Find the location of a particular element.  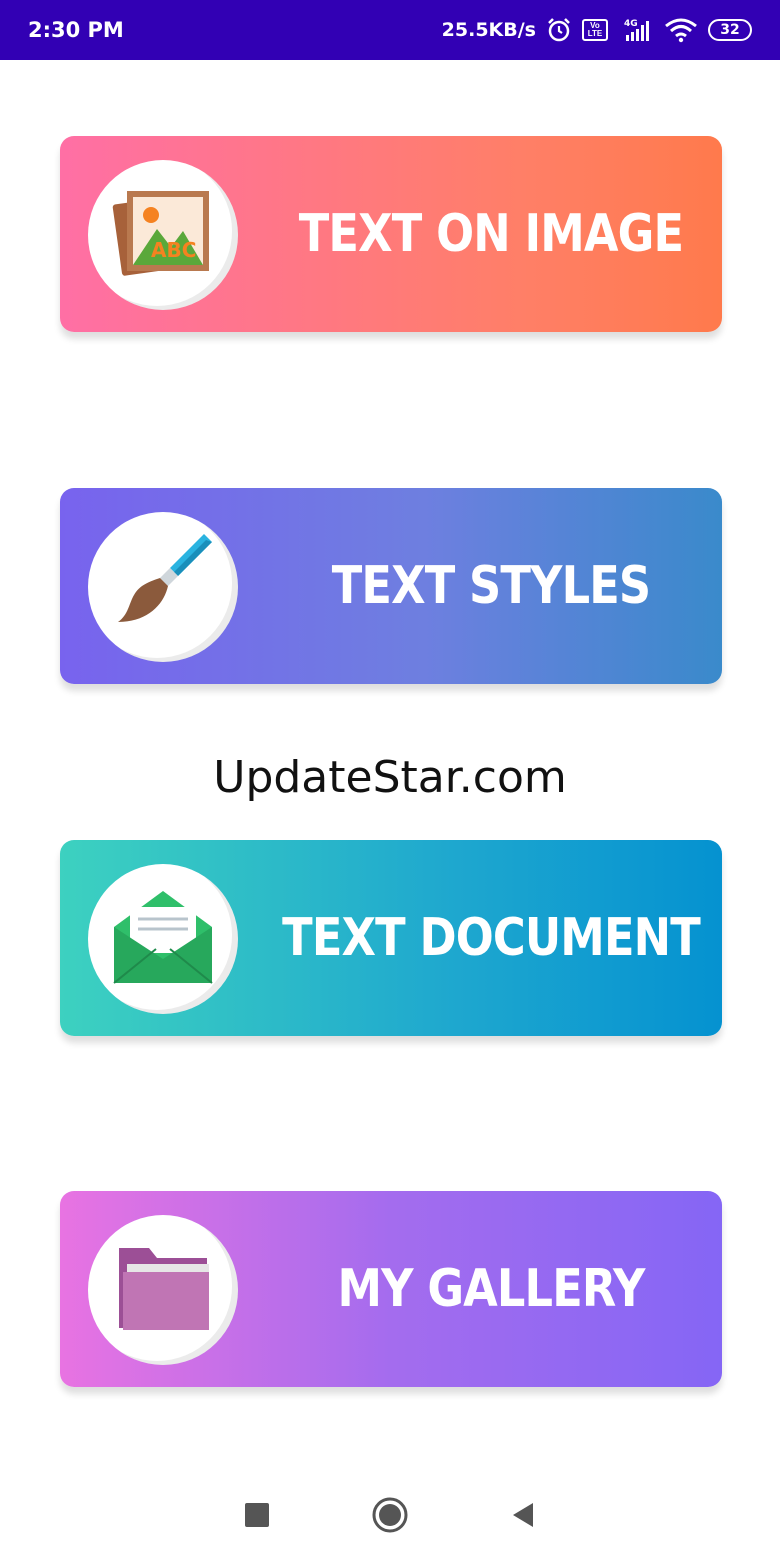

folder-icon is located at coordinates (163, 1290).